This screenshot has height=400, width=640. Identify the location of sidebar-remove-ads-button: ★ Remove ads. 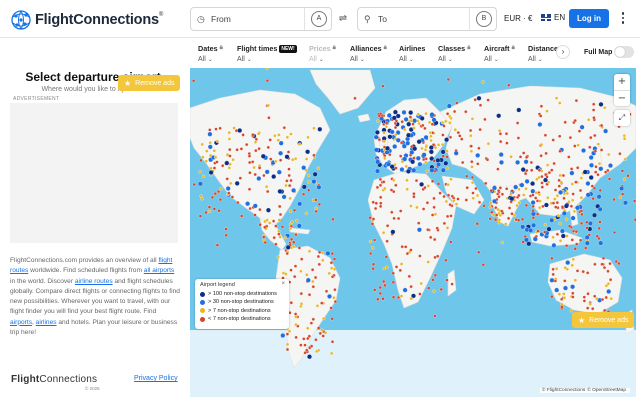
(149, 83).